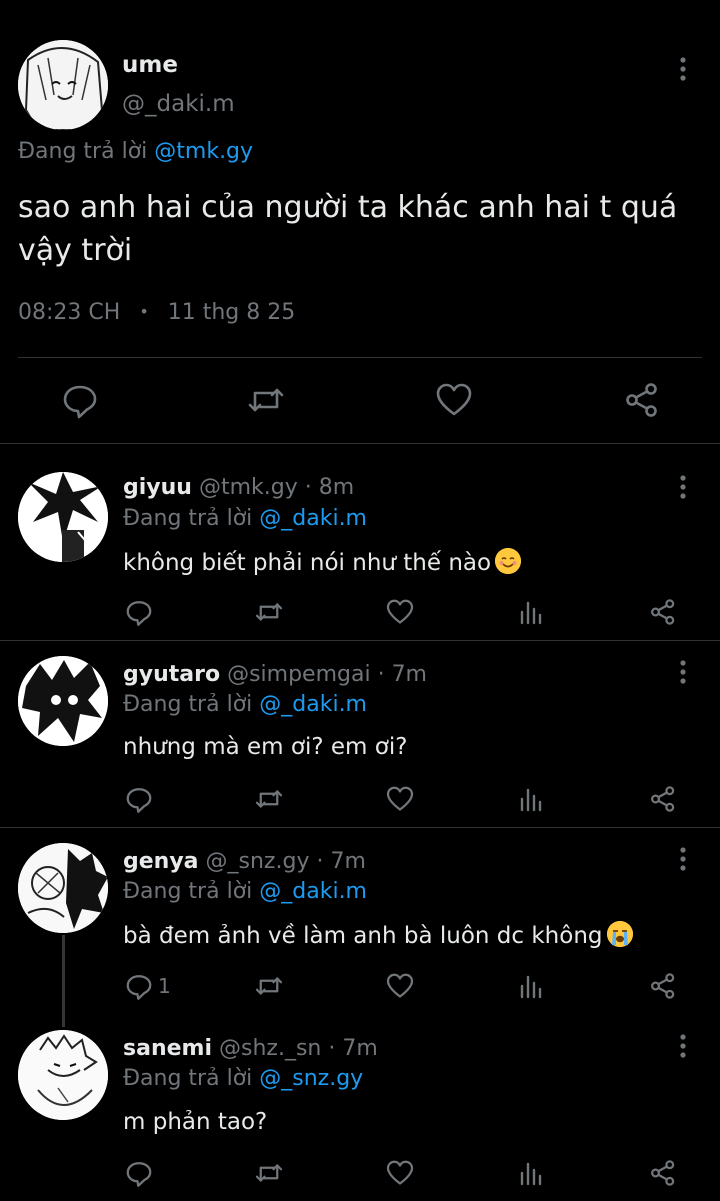  Describe the element at coordinates (164, 986) in the screenshot. I see `reply-count: 1` at that location.